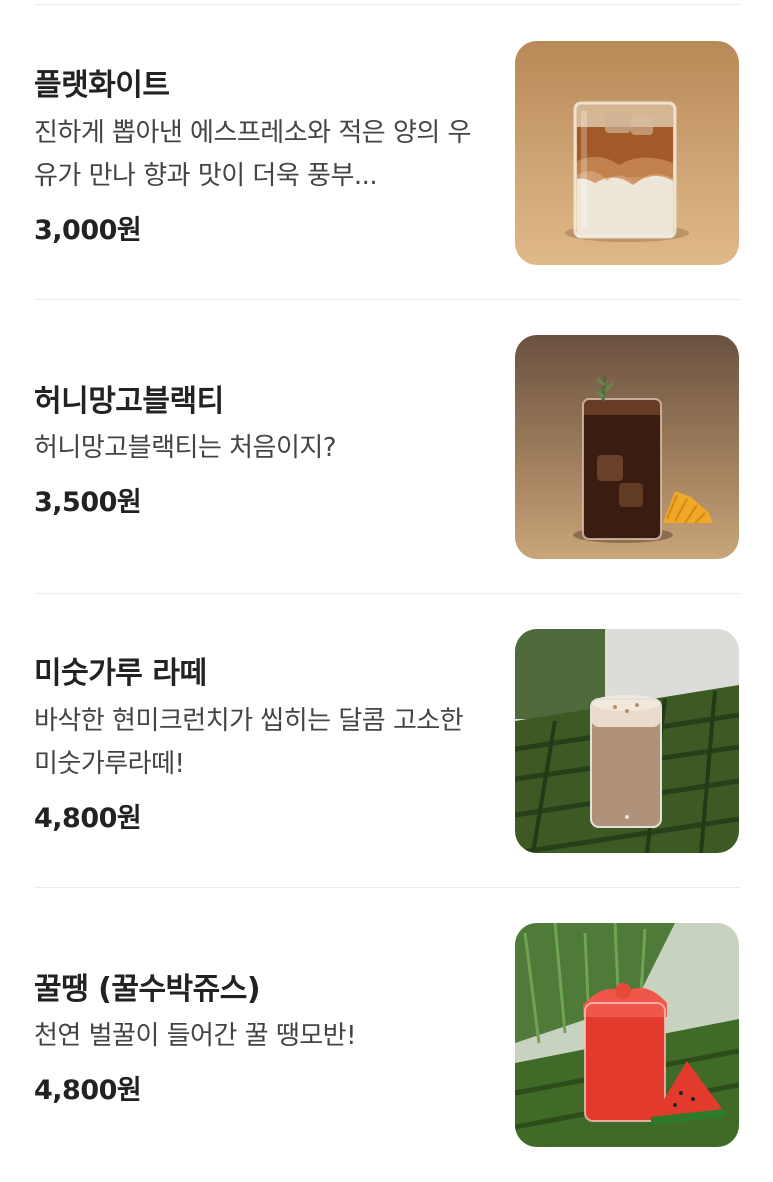 This screenshot has width=773, height=1182. What do you see at coordinates (120, 673) in the screenshot?
I see `menu-item-name: 미숫가루 라떼` at bounding box center [120, 673].